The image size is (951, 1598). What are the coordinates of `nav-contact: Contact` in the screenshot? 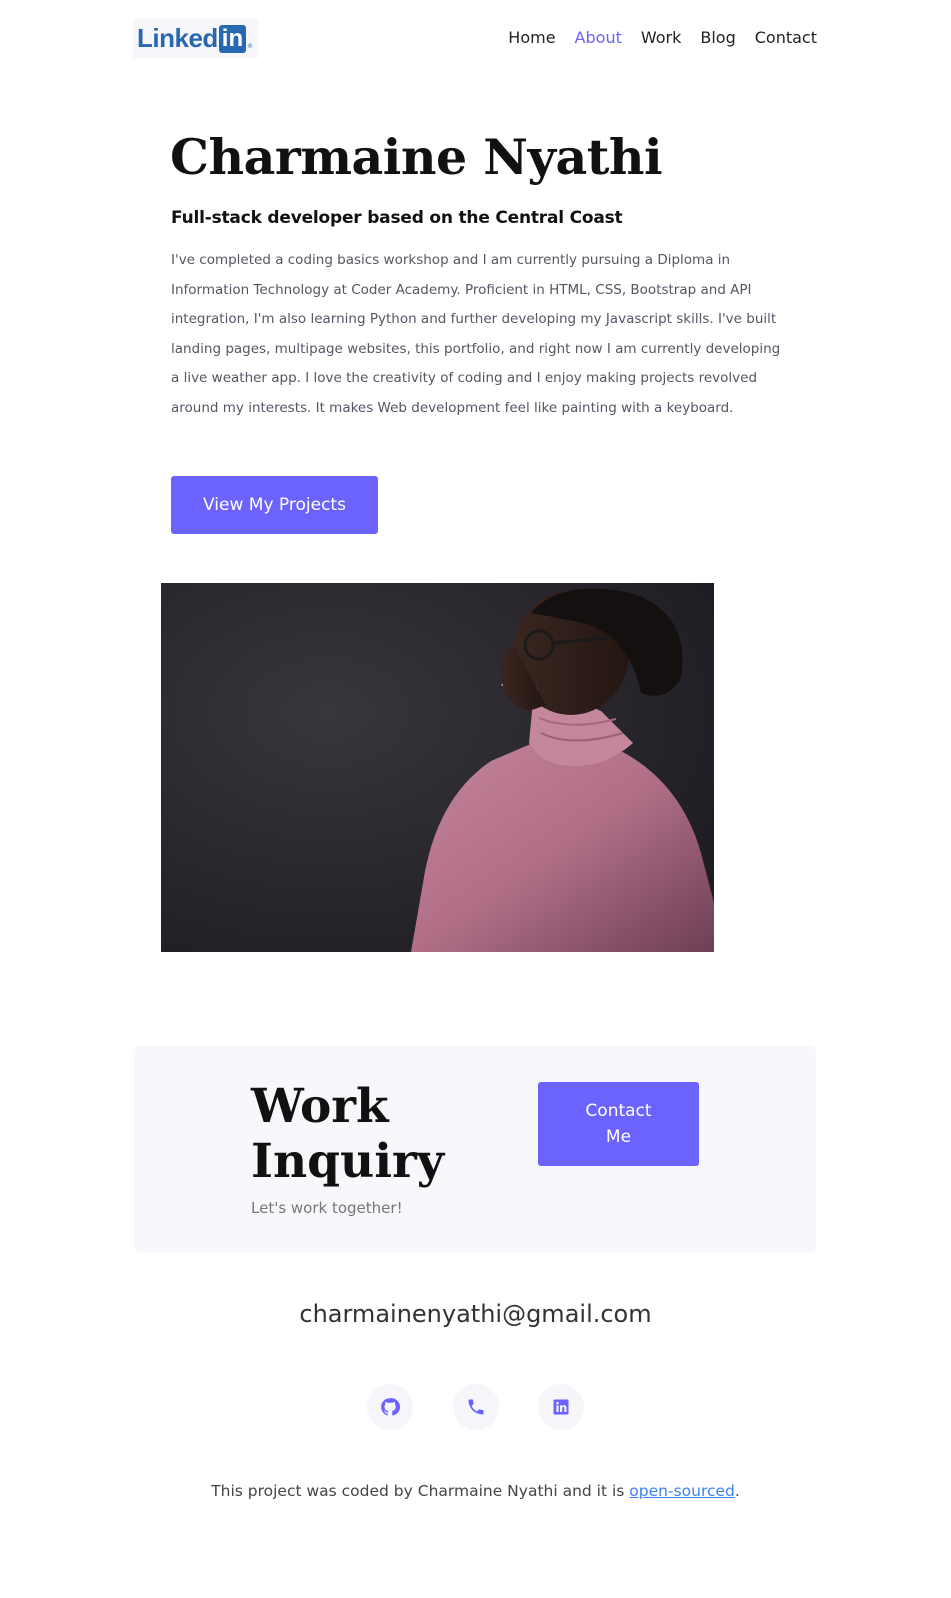 It's located at (786, 37).